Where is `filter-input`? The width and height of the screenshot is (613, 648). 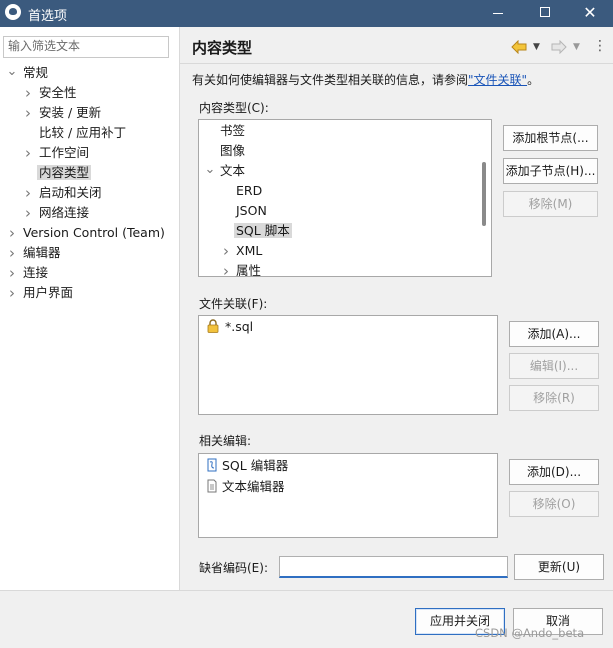
filter-input is located at coordinates (86, 46).